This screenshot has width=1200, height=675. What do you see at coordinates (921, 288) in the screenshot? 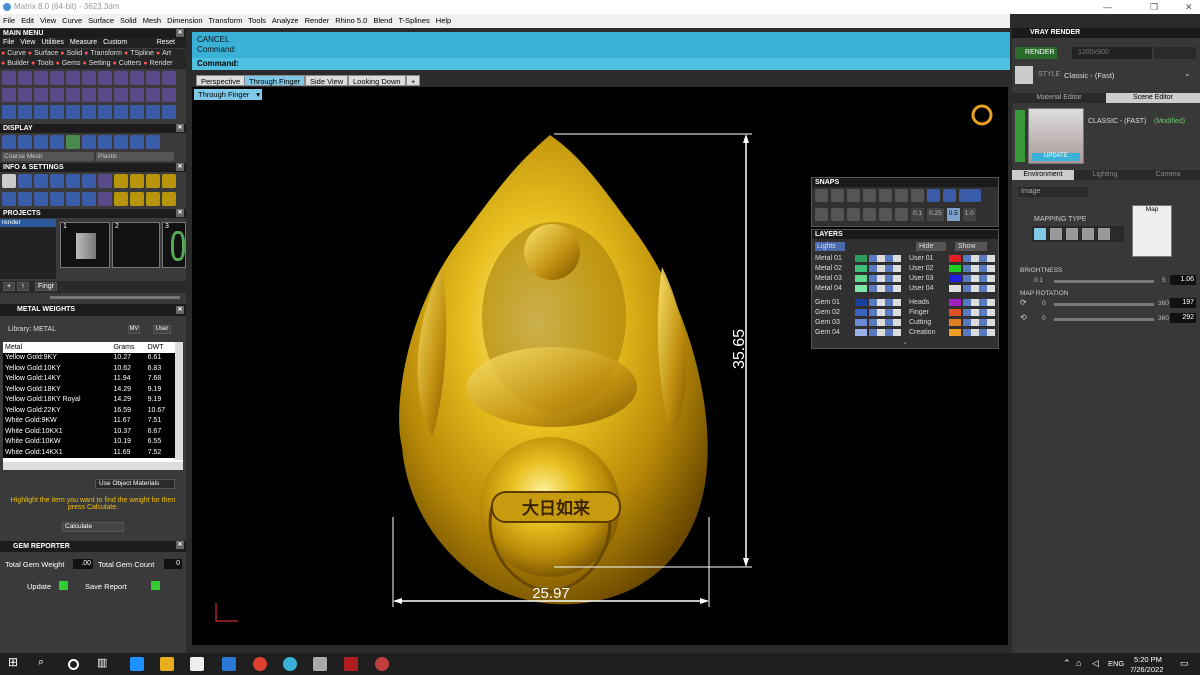
I see `layer-row: User 04` at bounding box center [921, 288].